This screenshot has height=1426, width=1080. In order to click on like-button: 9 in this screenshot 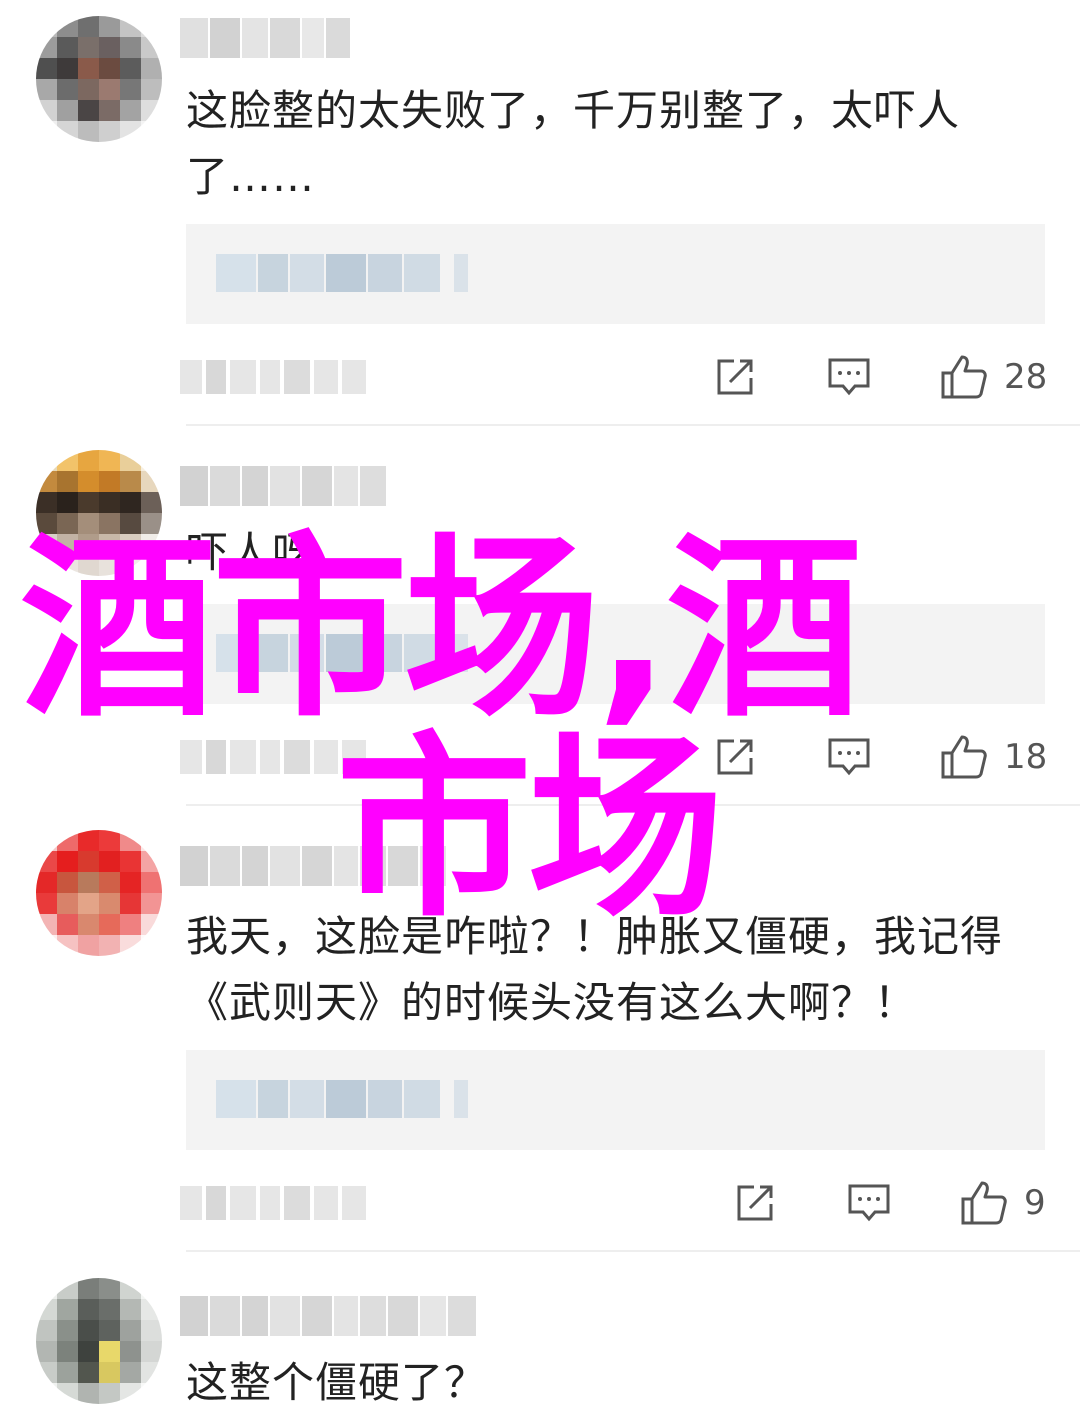, I will do `click(1003, 1203)`.